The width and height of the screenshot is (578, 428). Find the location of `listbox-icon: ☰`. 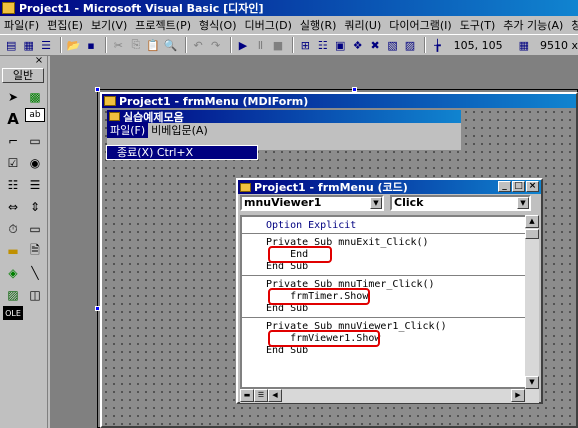

listbox-icon: ☰ is located at coordinates (35, 185).